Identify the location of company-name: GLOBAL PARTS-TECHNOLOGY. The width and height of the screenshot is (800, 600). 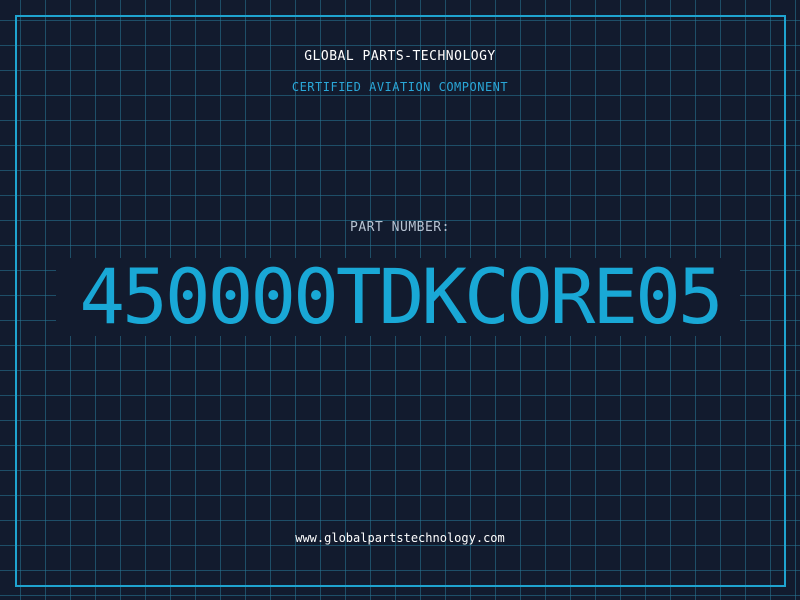
(400, 56).